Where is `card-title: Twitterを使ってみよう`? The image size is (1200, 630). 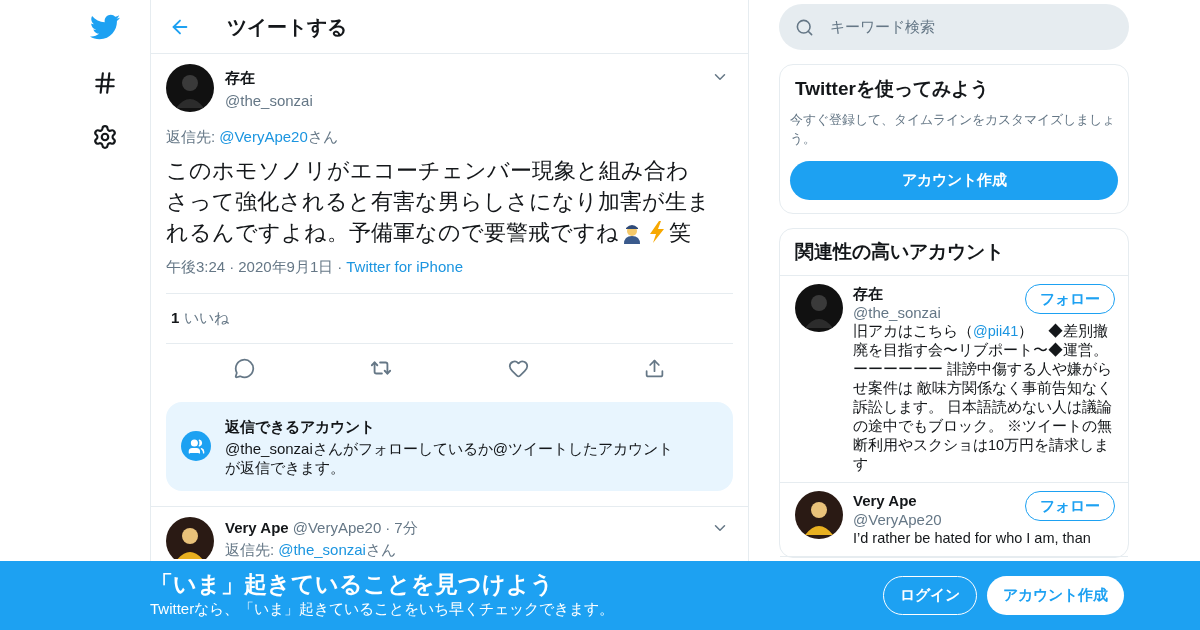 card-title: Twitterを使ってみよう is located at coordinates (892, 89).